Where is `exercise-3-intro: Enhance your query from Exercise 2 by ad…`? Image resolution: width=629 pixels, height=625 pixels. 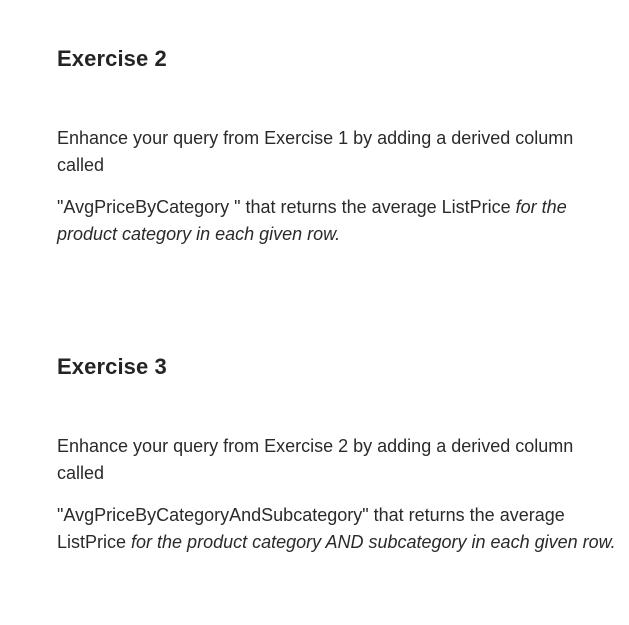 exercise-3-intro: Enhance your query from Exercise 2 by ad… is located at coordinates (315, 459).